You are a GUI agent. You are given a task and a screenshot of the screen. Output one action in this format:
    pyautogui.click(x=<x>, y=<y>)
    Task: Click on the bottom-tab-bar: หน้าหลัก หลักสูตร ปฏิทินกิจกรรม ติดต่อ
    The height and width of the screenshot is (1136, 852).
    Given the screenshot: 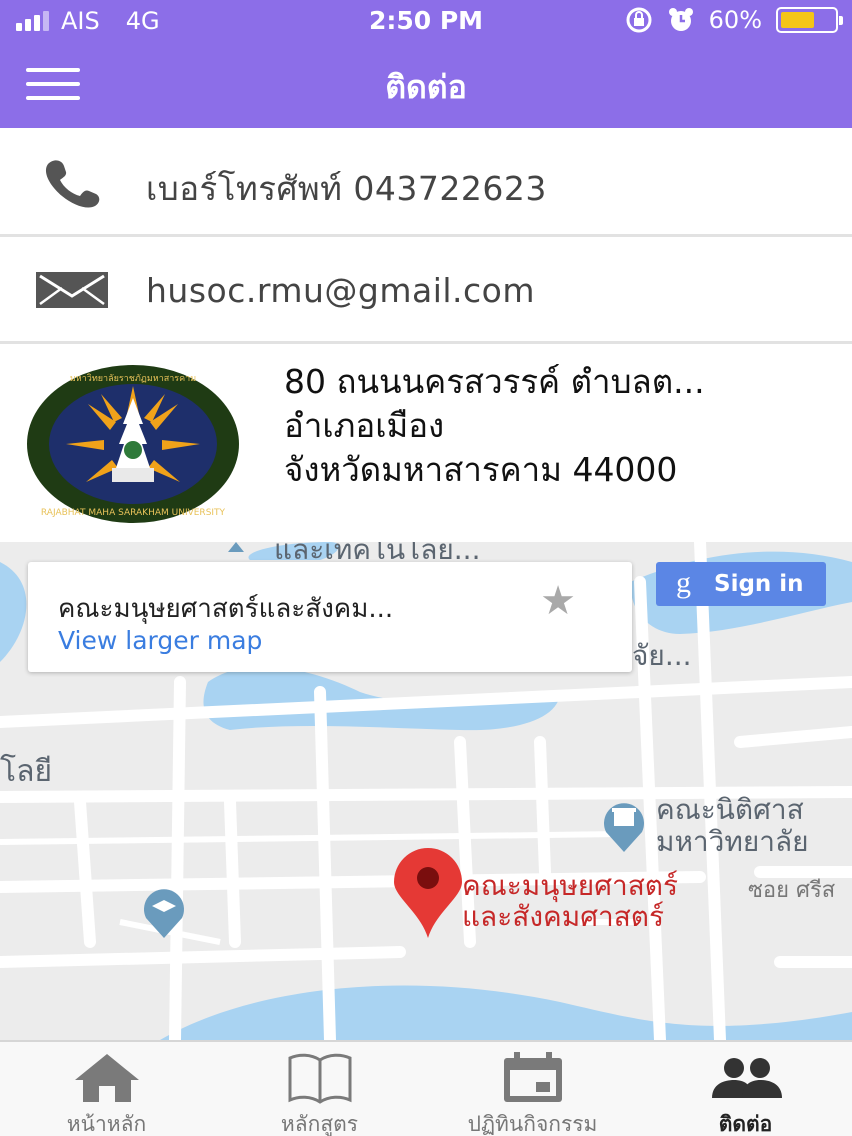 What is the action you would take?
    pyautogui.click(x=426, y=1088)
    